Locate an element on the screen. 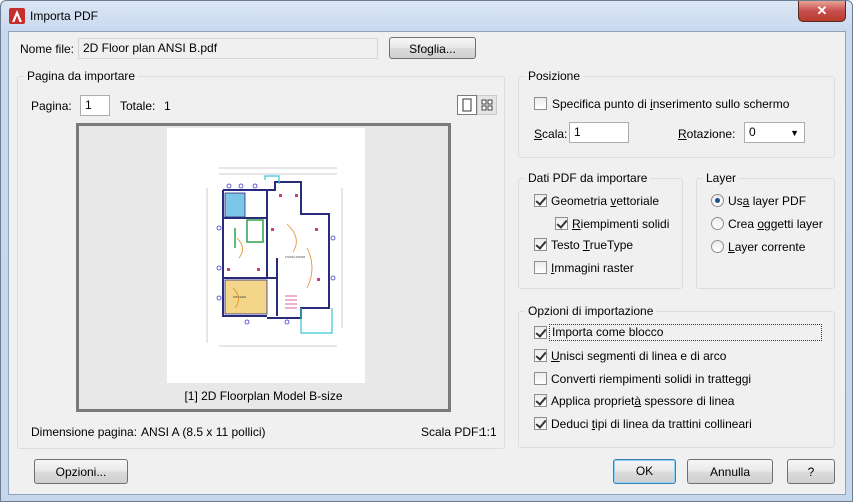 This screenshot has height=502, width=853. single-page-icon is located at coordinates (467, 105).